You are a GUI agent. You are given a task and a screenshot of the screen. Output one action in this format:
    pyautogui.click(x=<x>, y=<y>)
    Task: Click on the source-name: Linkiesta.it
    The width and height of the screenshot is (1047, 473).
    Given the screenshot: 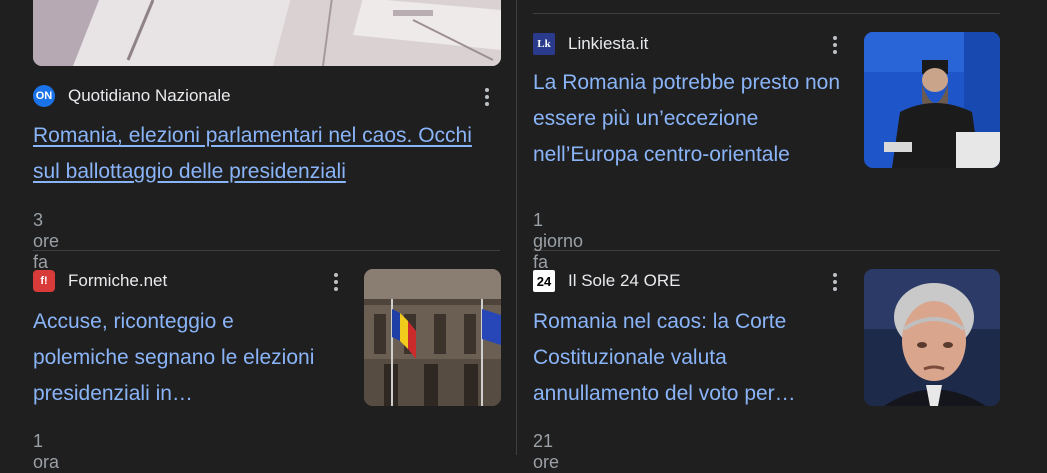 What is the action you would take?
    pyautogui.click(x=608, y=43)
    